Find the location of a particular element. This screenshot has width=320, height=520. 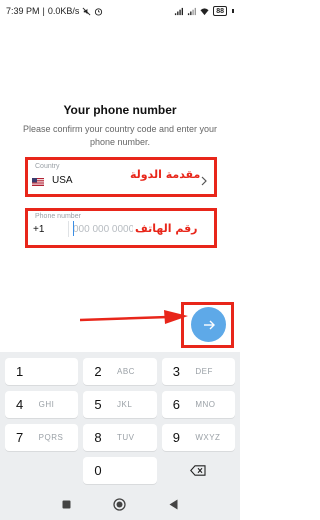

phone-number-input is located at coordinates (103, 229).